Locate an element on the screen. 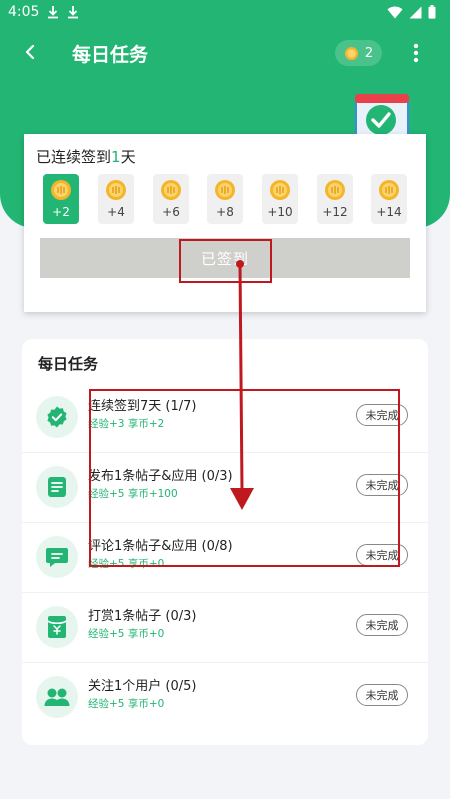 This screenshot has width=450, height=799. task-reward: 经验+3 享币+2 is located at coordinates (126, 424).